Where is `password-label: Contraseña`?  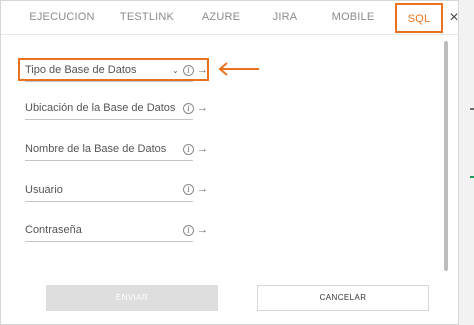 password-label: Contraseña is located at coordinates (53, 230).